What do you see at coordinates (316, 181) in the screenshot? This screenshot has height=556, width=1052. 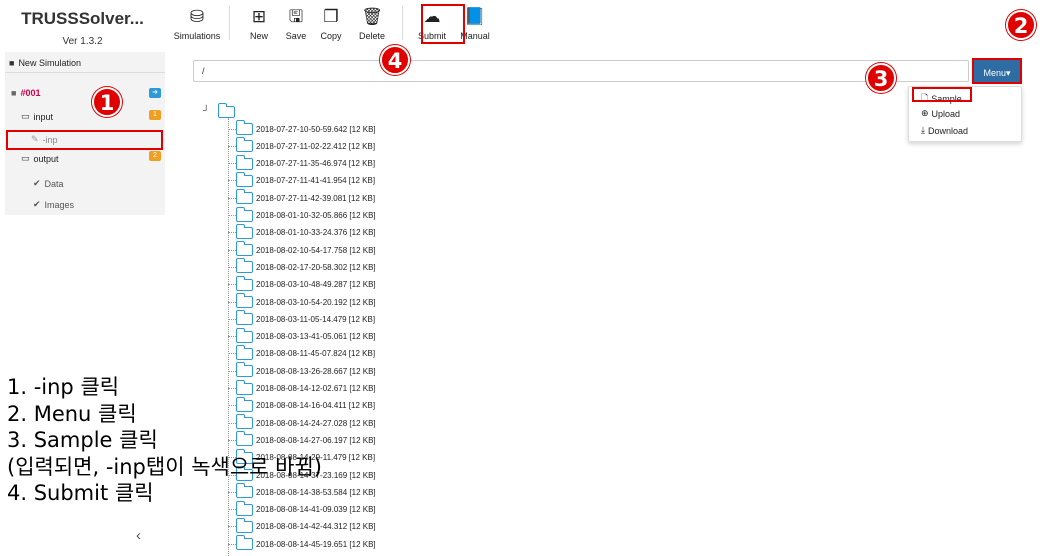 I see `file-name: 2018-07-27-11-41-41.954 [12 KB]` at bounding box center [316, 181].